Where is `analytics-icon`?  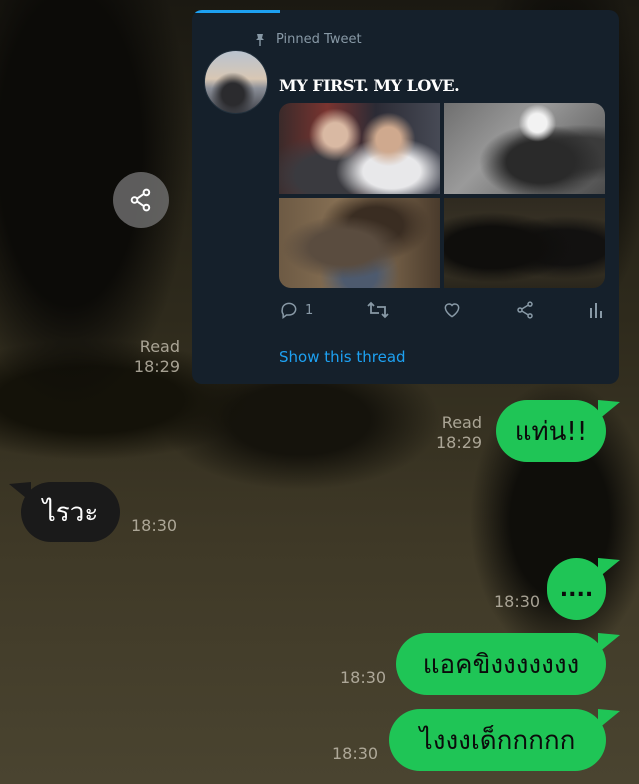
analytics-icon is located at coordinates (595, 310).